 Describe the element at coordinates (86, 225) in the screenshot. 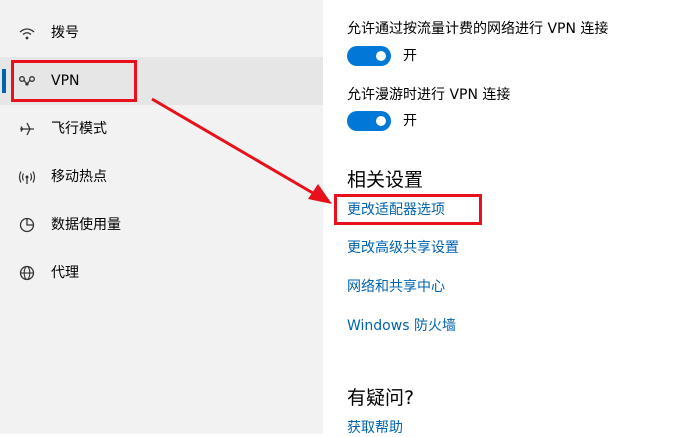

I see `sidebar-item-label: 数据使用量` at that location.